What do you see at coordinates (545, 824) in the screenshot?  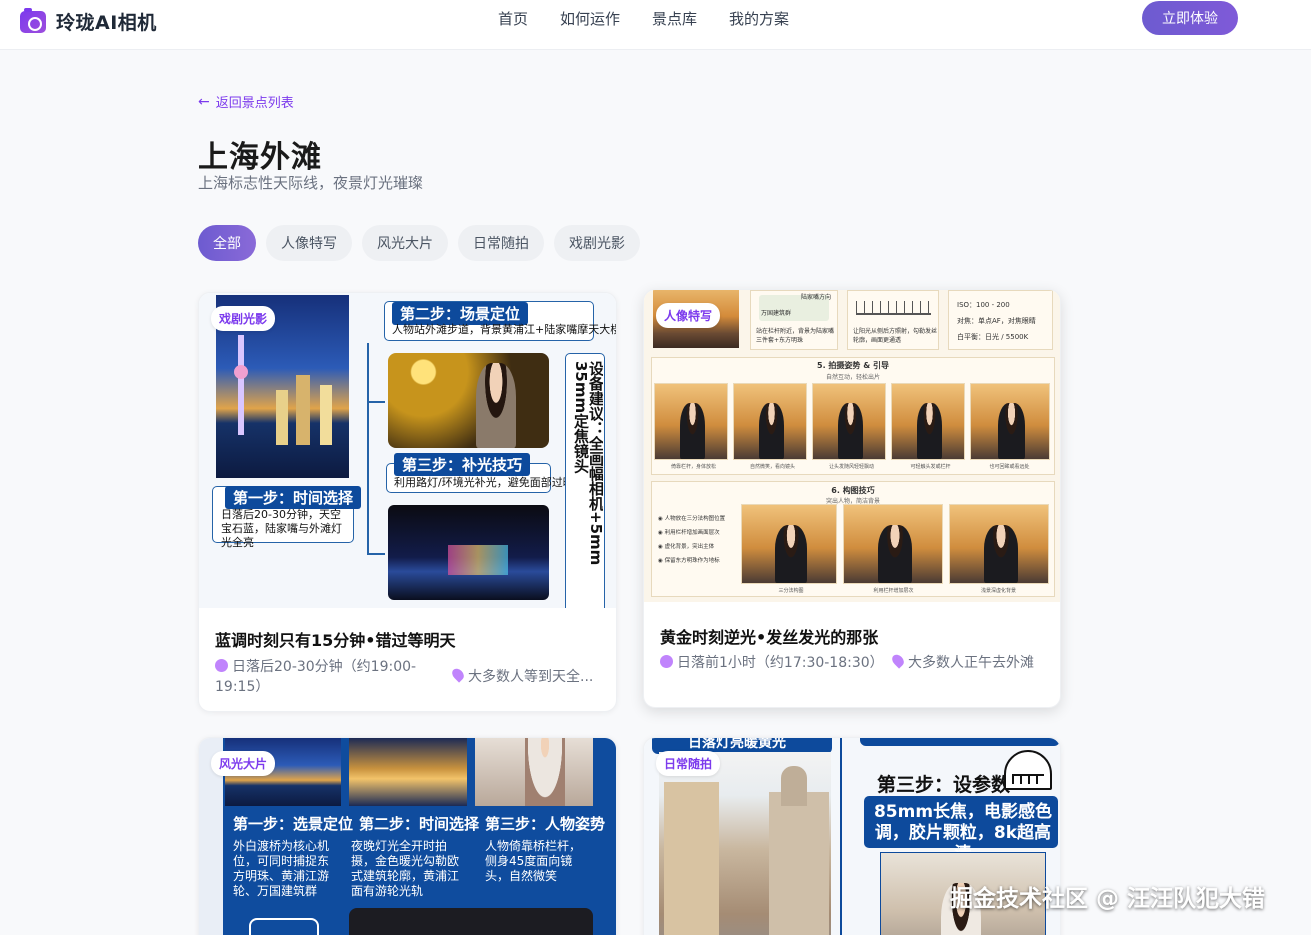 I see `landscape-step3-title: 第三步：人物姿势` at bounding box center [545, 824].